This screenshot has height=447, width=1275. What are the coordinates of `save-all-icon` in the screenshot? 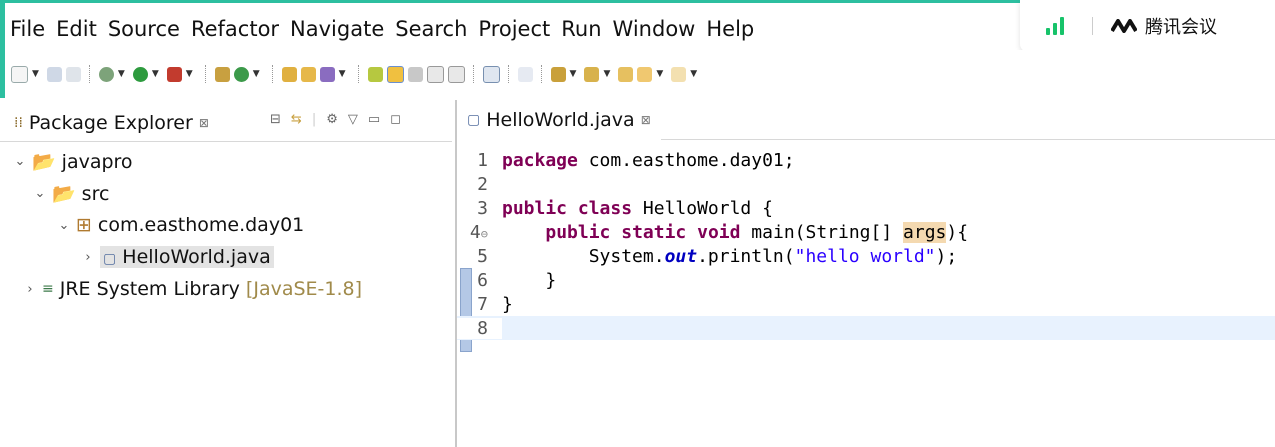 It's located at (73, 74).